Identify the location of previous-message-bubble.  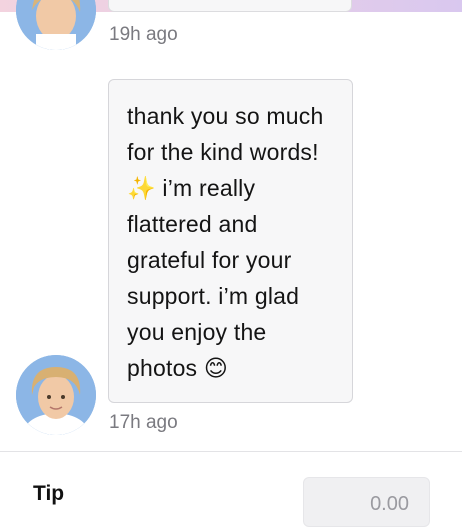
(230, 6).